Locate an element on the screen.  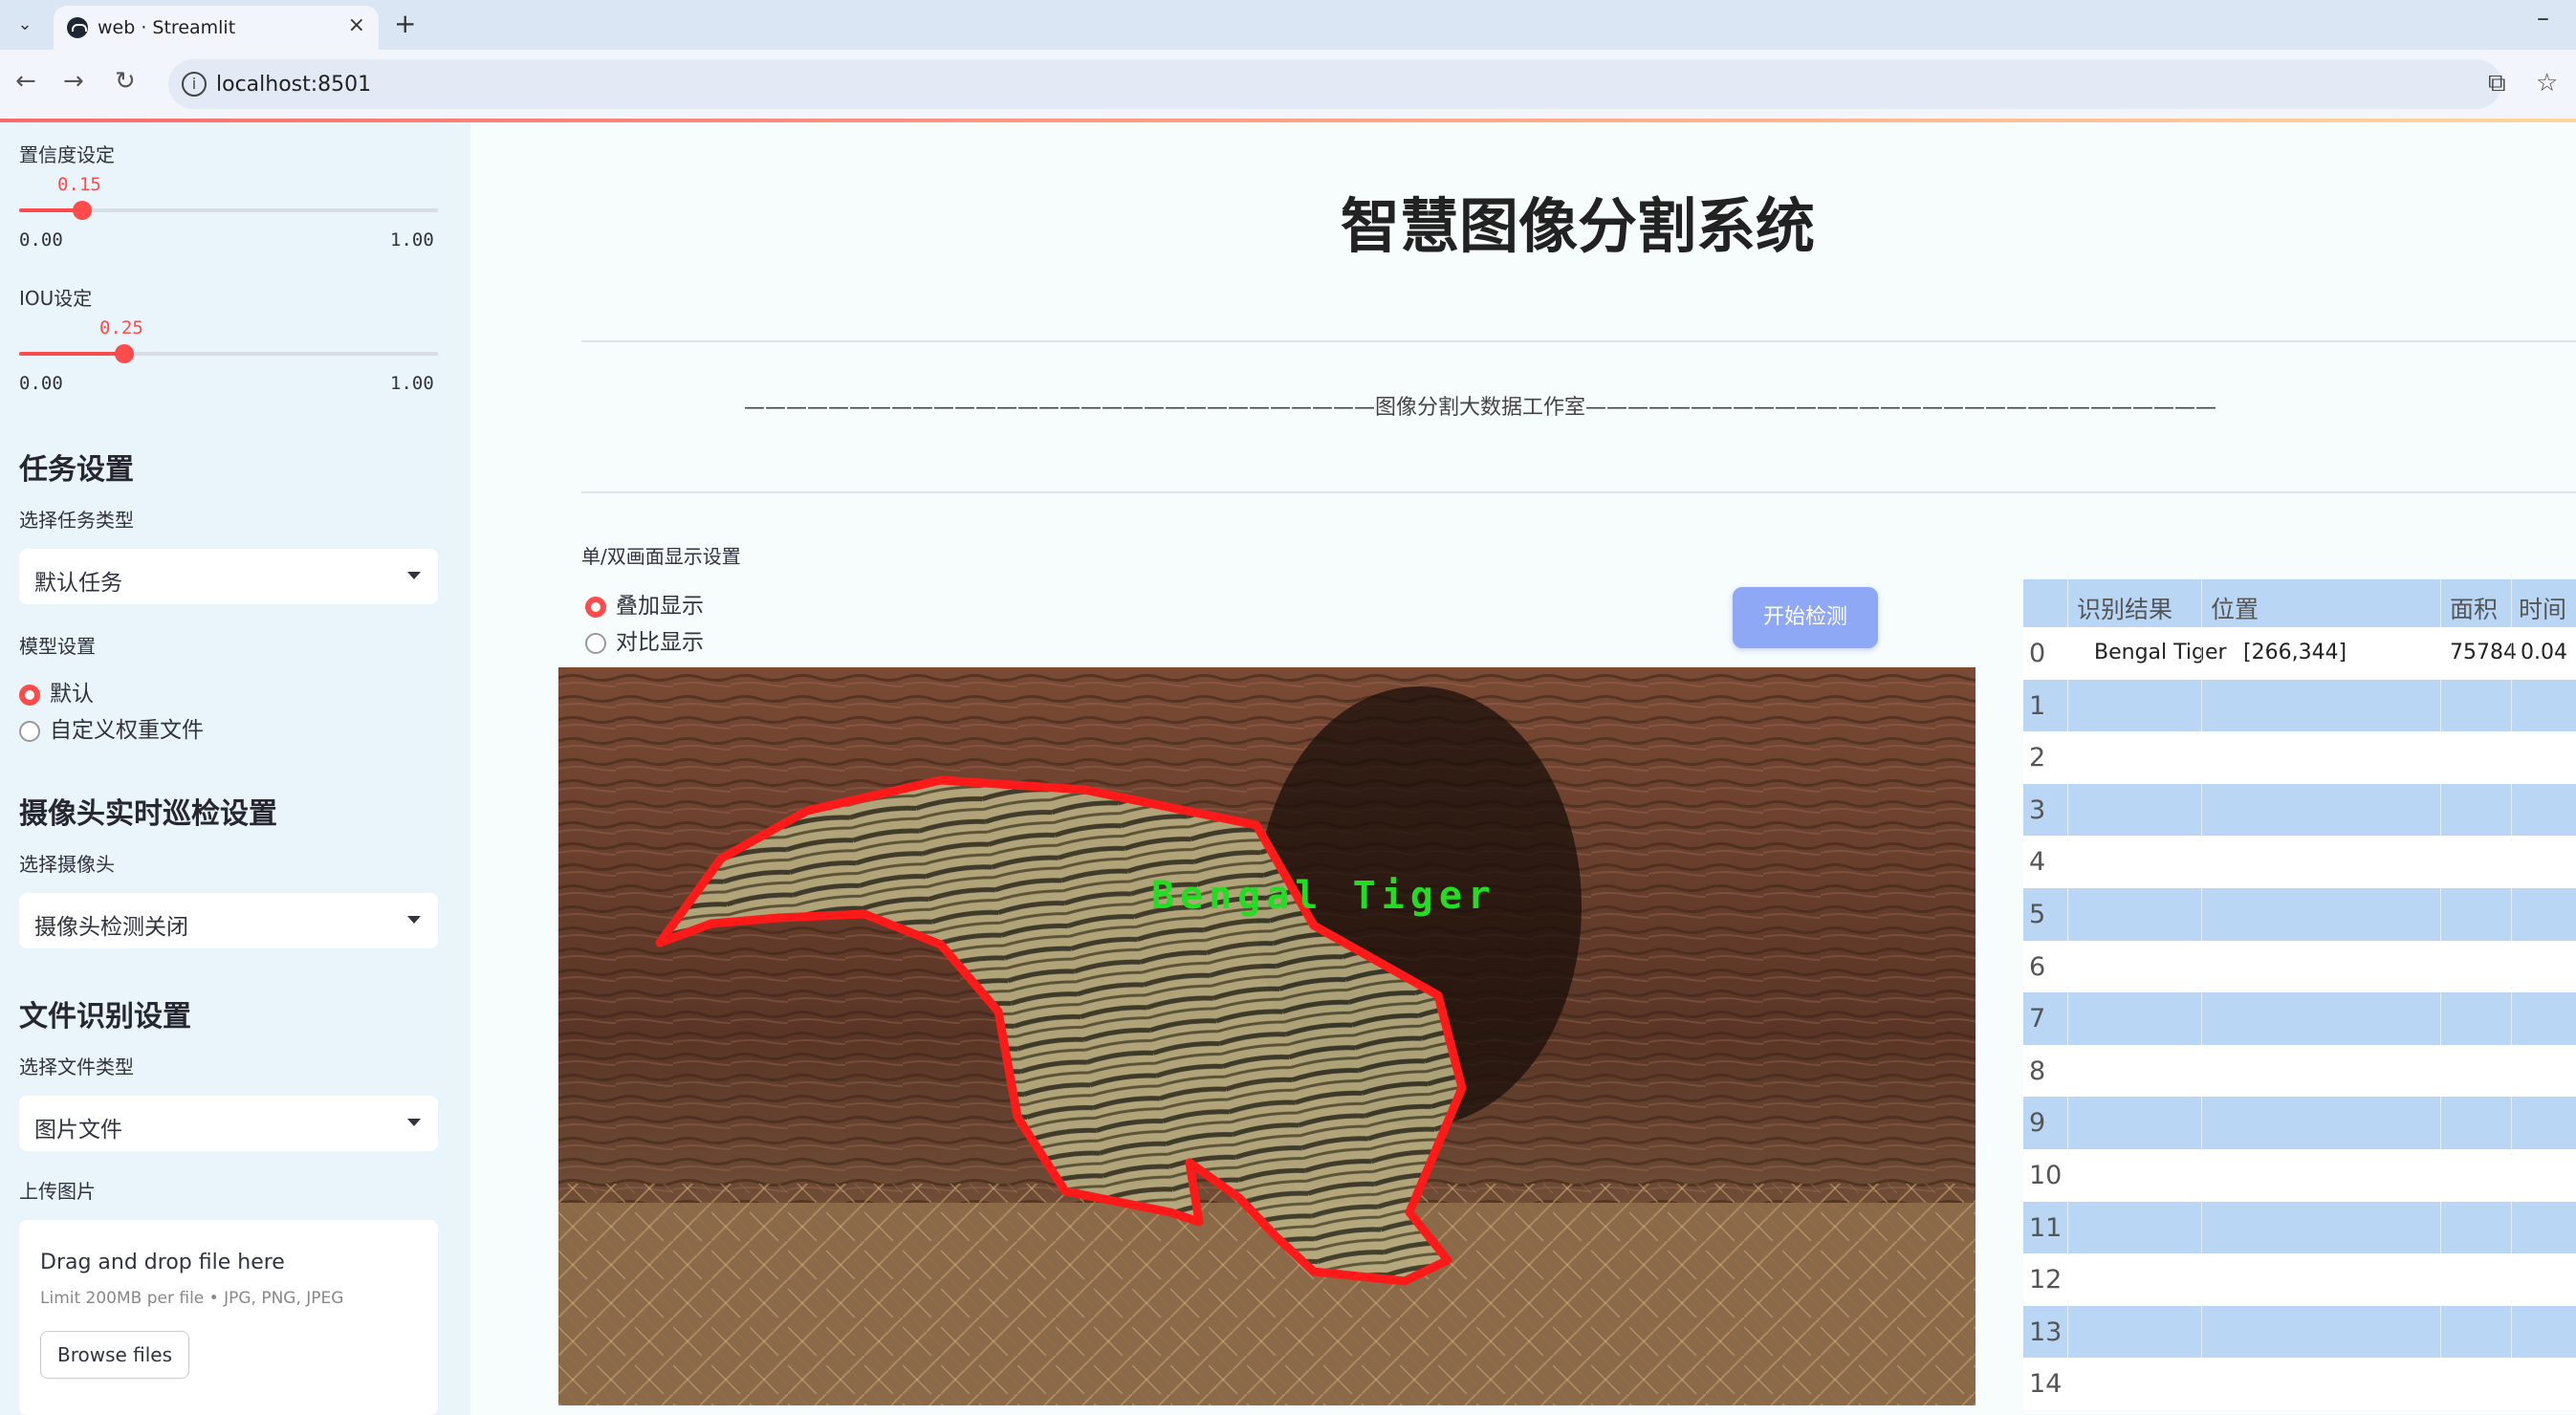
table-row: 9 is located at coordinates (2299, 1123).